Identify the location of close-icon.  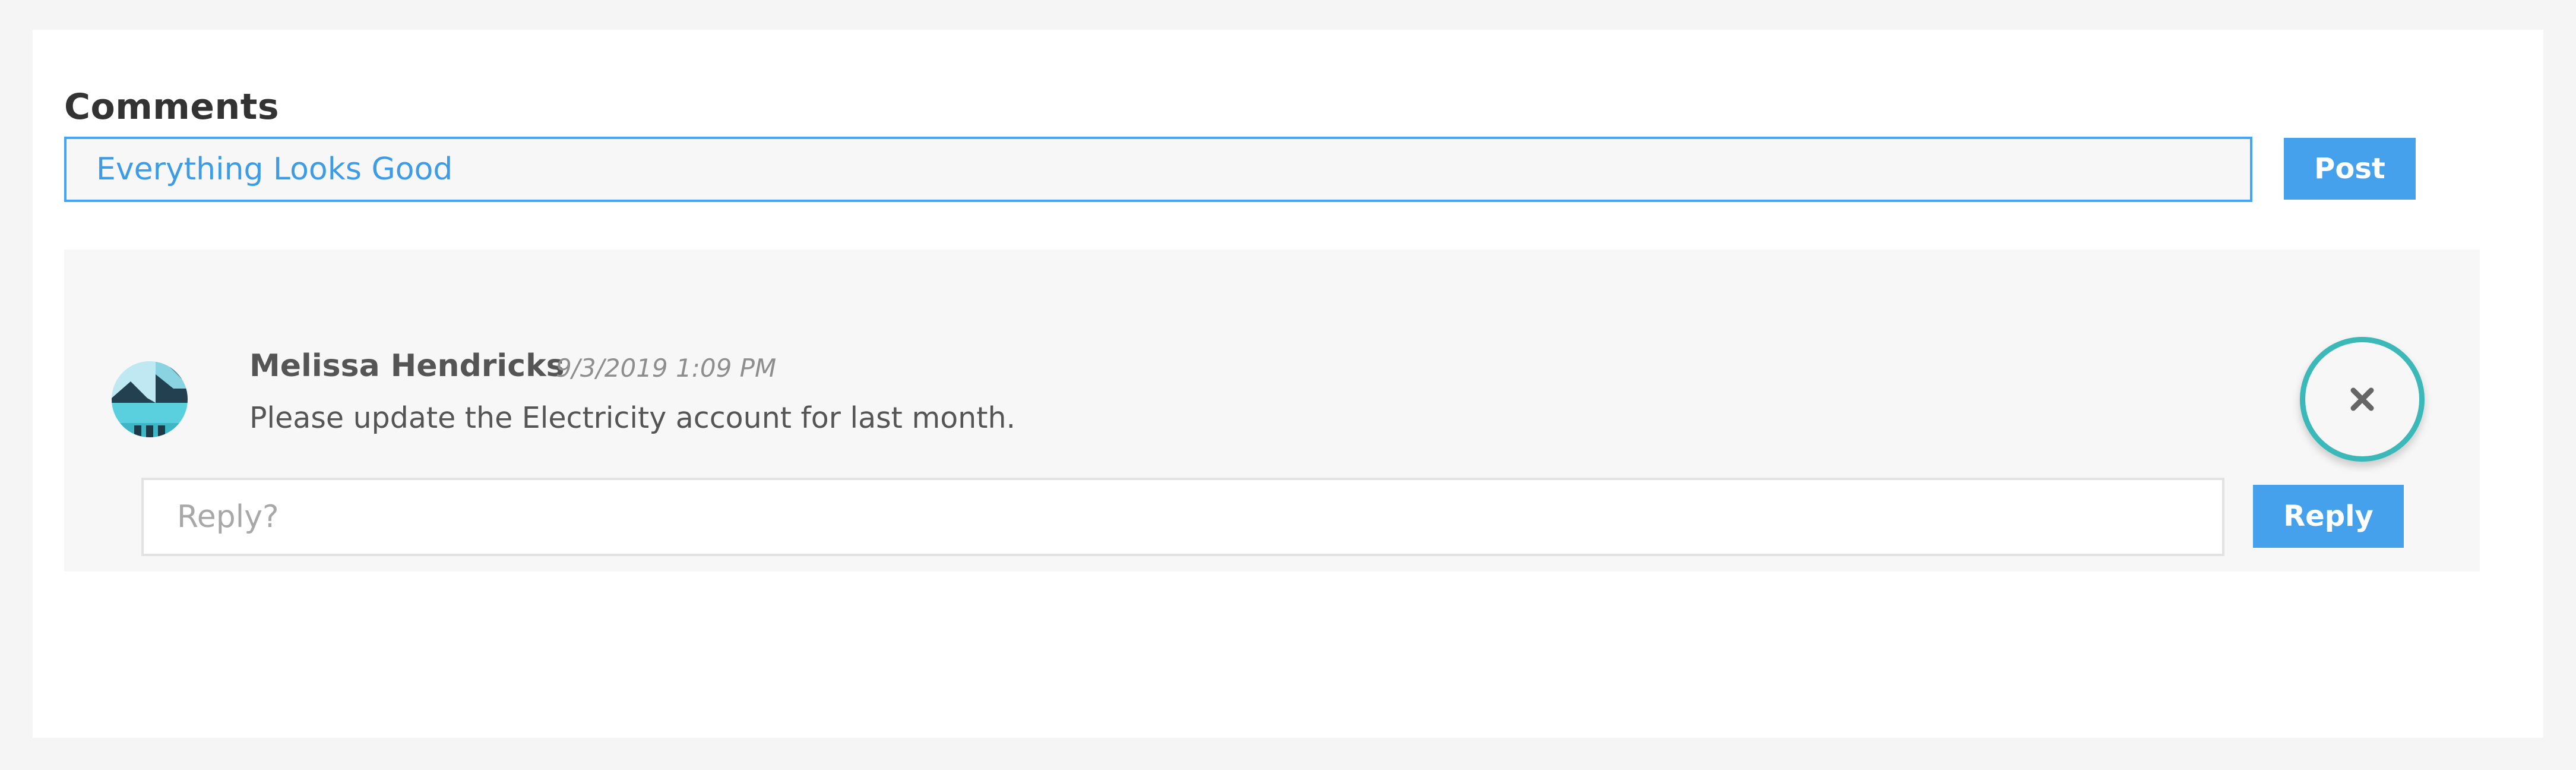
(2362, 399).